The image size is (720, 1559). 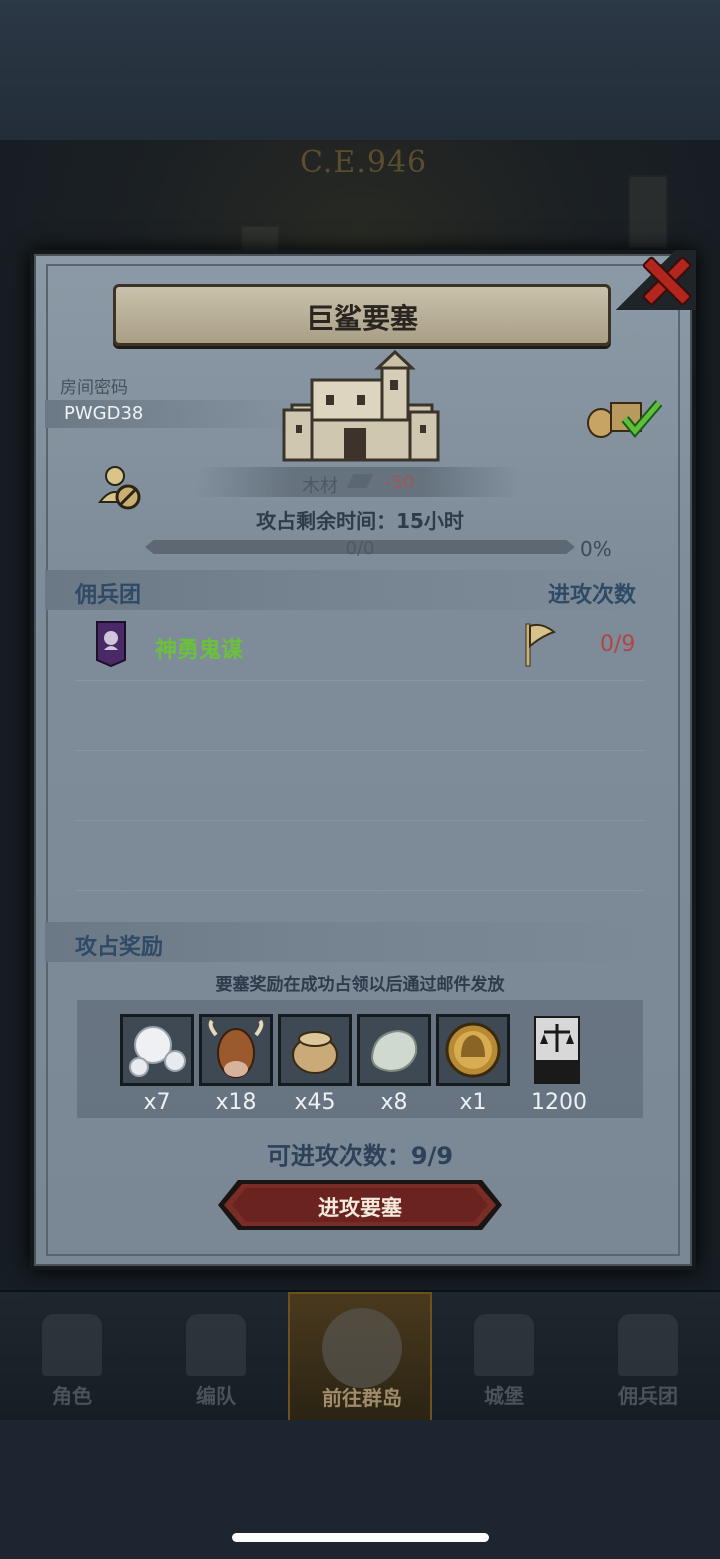 I want to click on reward-item-sack, so click(x=315, y=1050).